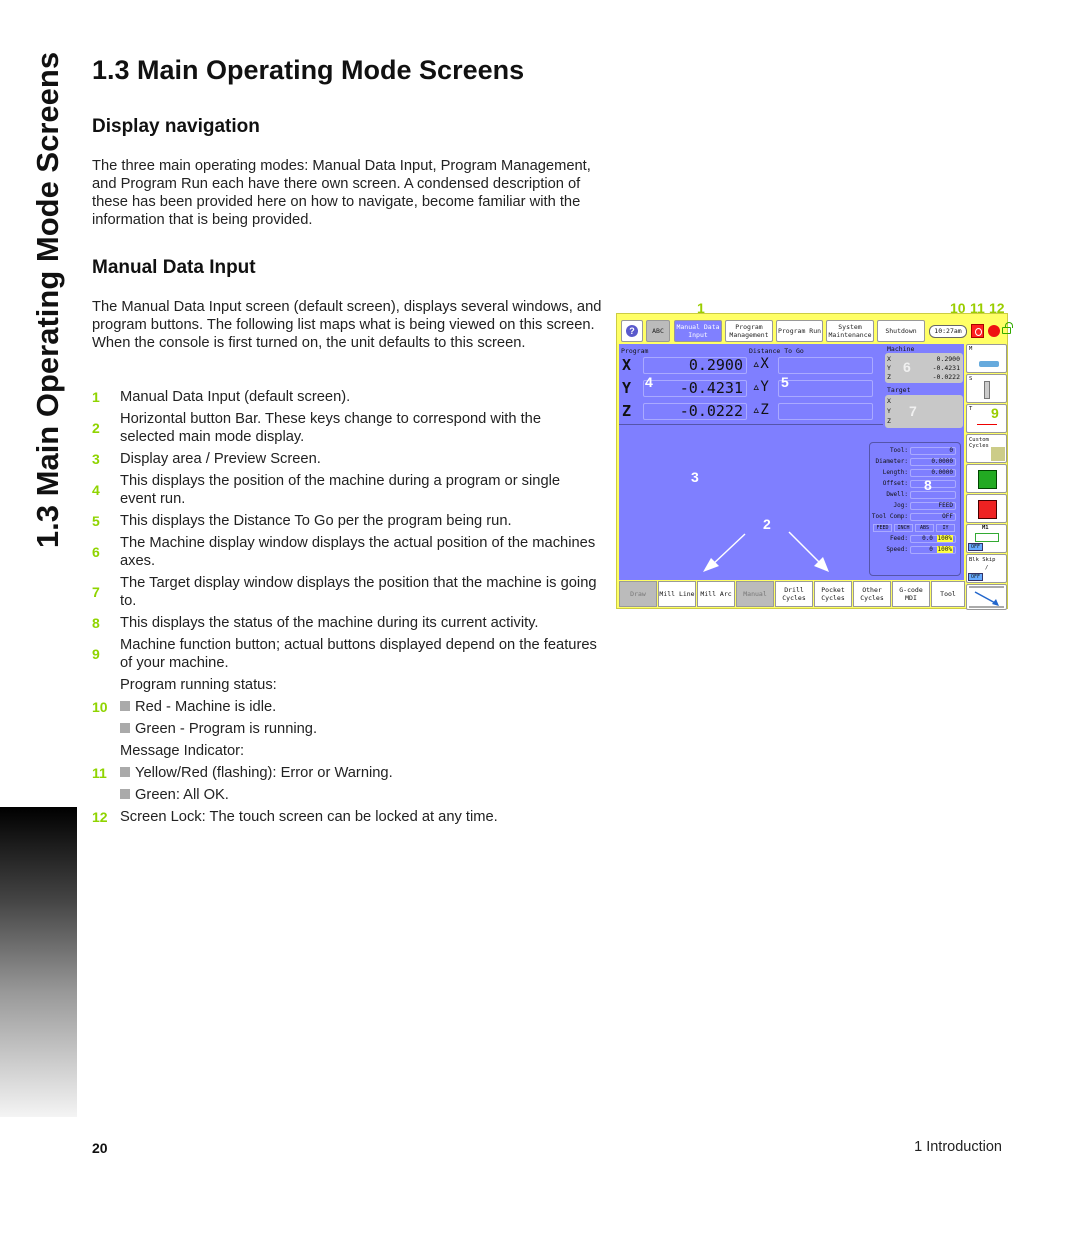  Describe the element at coordinates (986, 418) in the screenshot. I see `t-button: T9` at that location.